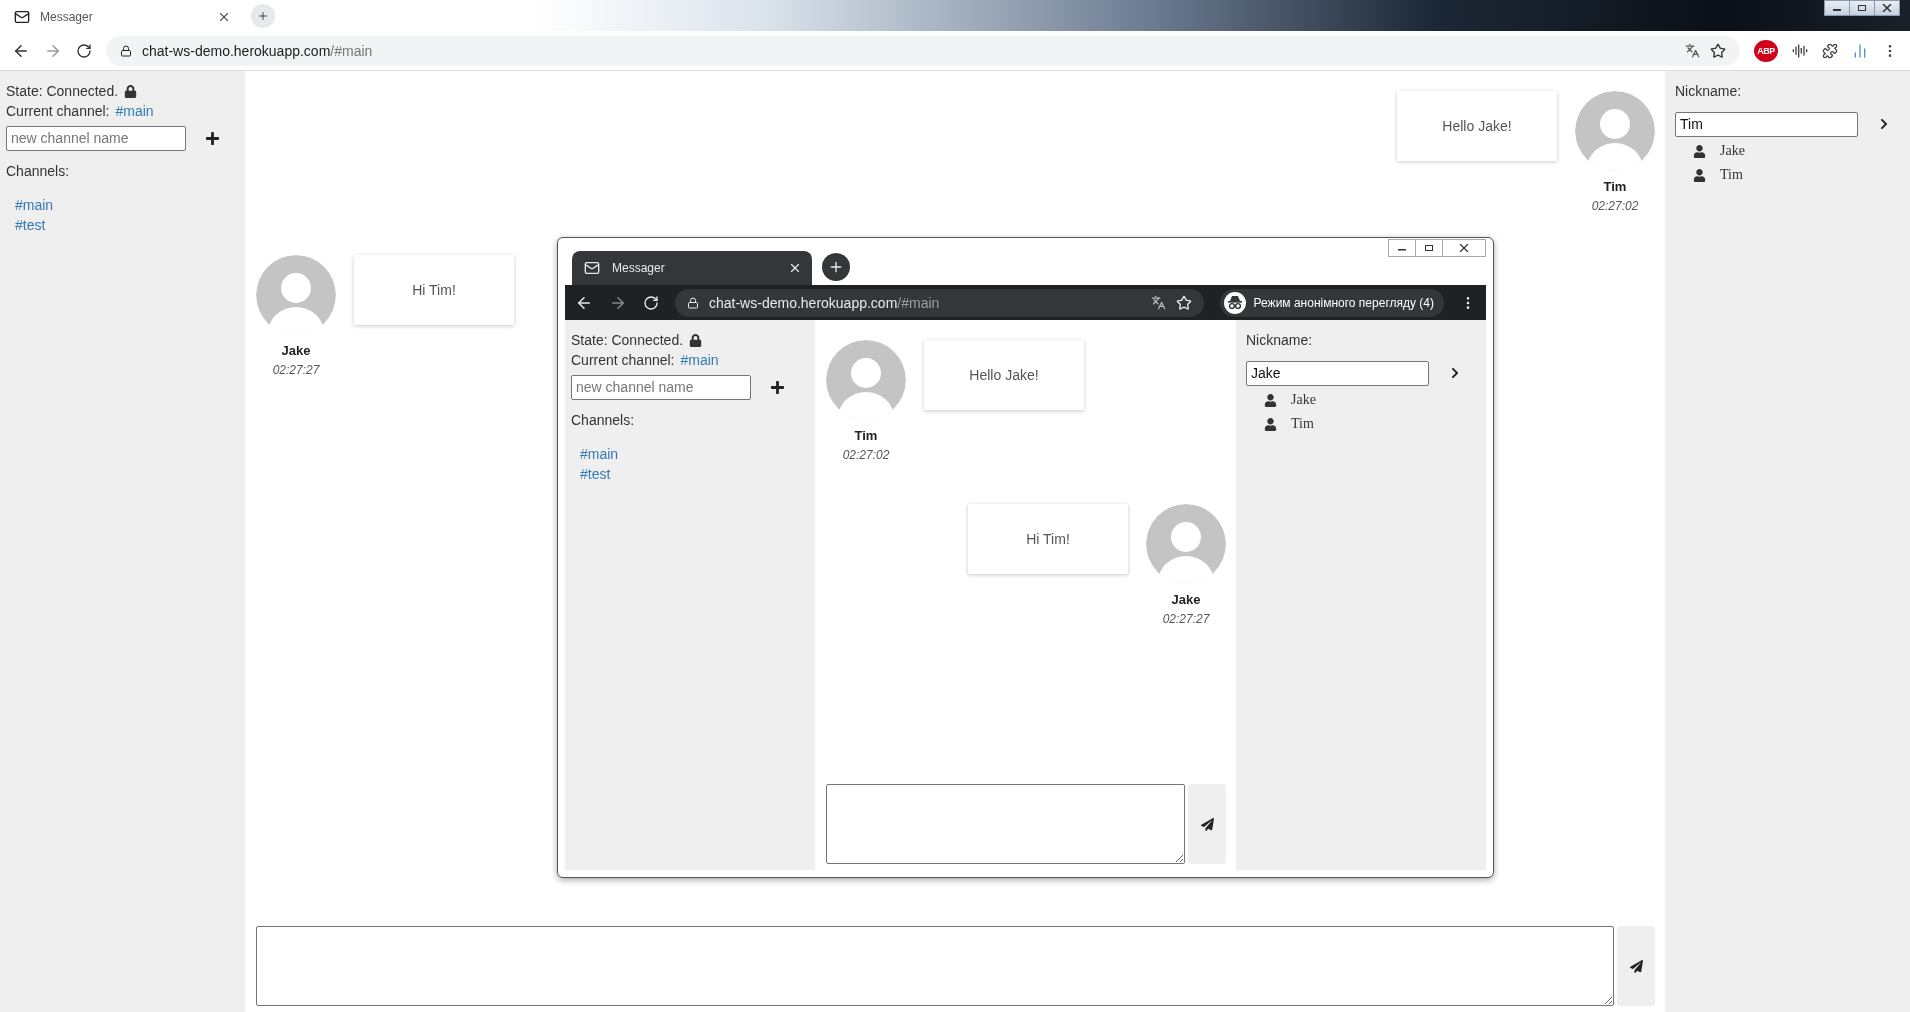  I want to click on bookmark-button, so click(1718, 50).